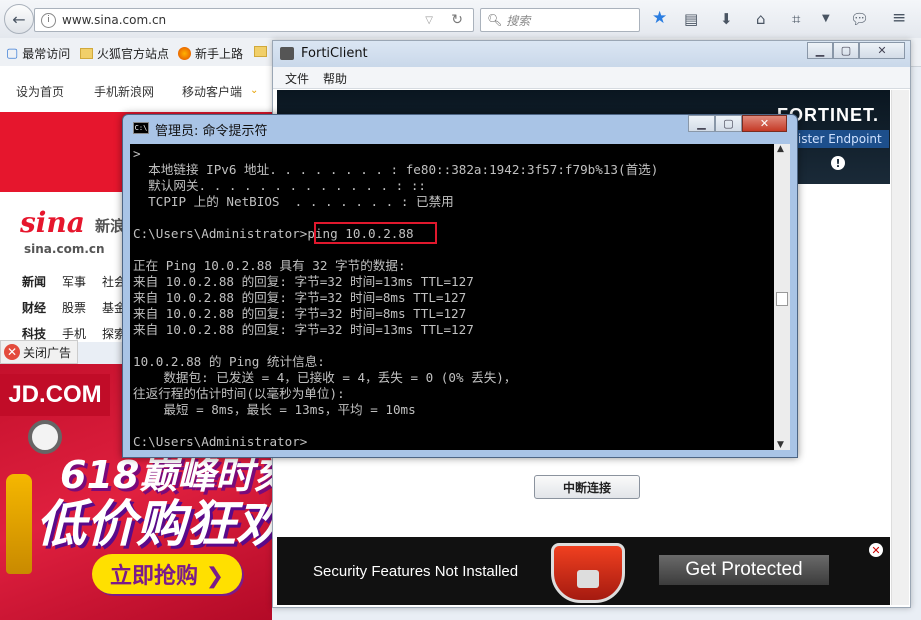  I want to click on forticlient-app-icon, so click(287, 53).